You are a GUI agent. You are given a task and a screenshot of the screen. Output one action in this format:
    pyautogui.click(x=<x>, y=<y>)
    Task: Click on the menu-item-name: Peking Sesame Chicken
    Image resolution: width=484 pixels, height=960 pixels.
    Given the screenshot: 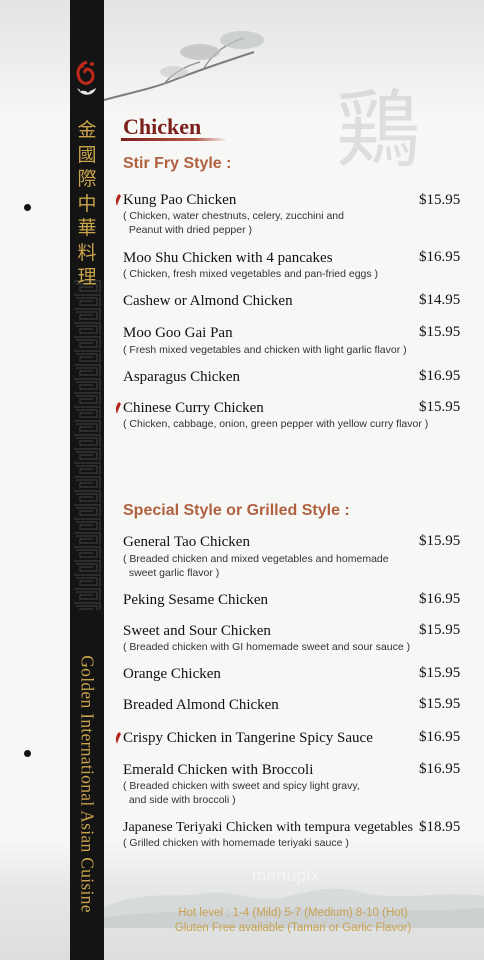 What is the action you would take?
    pyautogui.click(x=195, y=600)
    